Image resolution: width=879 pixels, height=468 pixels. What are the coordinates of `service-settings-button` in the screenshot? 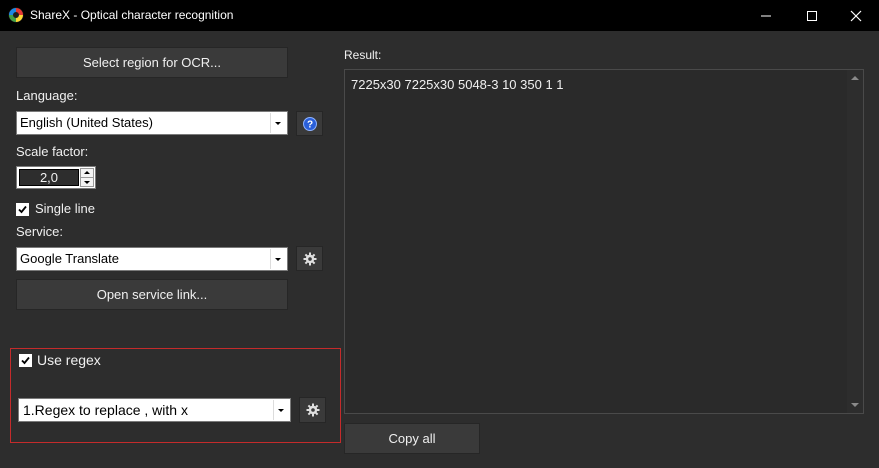 It's located at (309, 258).